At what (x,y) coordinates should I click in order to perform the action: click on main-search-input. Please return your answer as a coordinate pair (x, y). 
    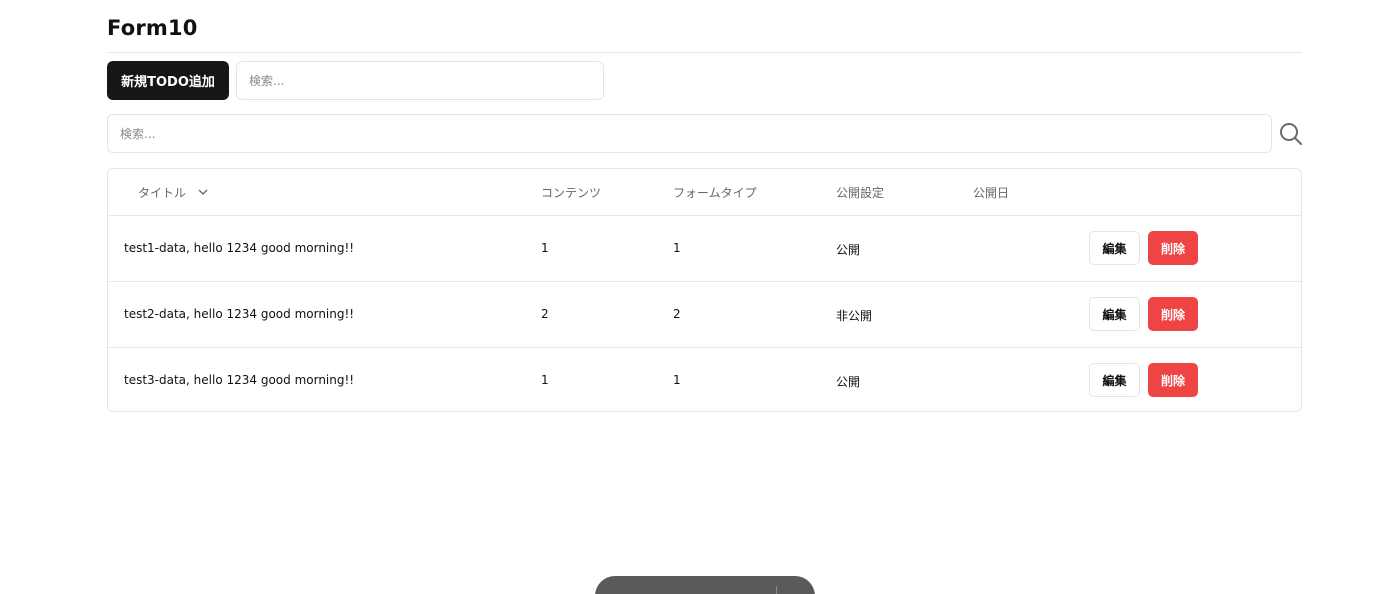
    Looking at the image, I should click on (689, 133).